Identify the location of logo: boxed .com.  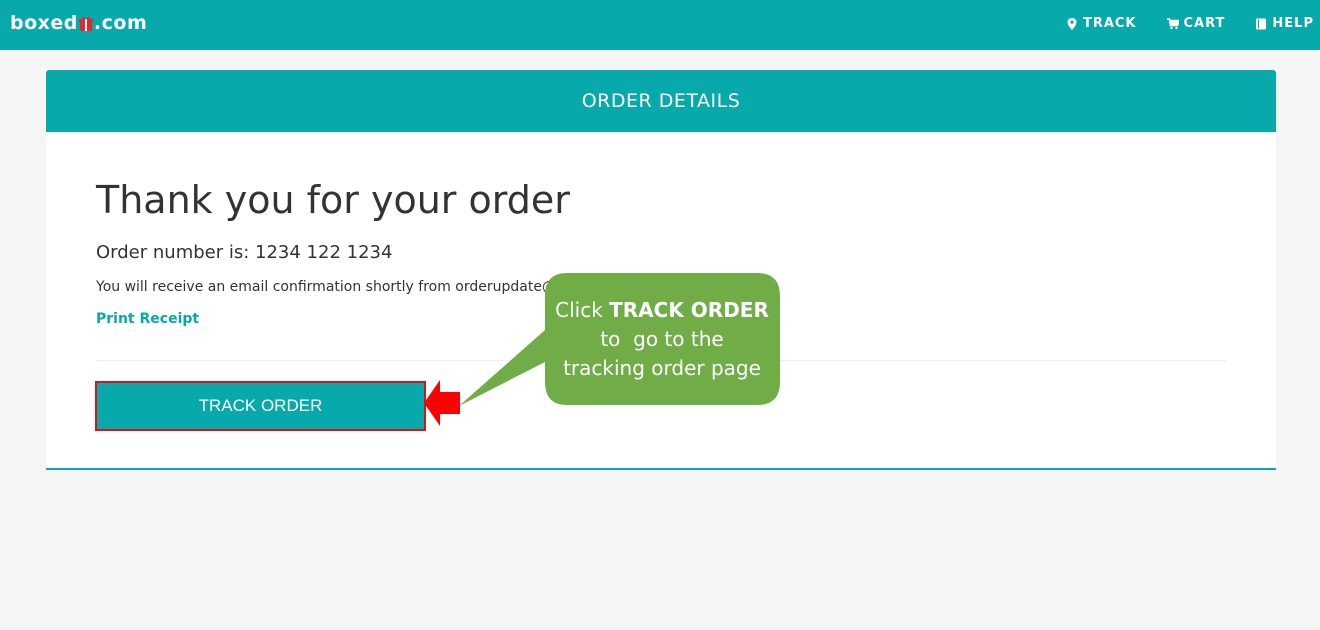
(78, 23).